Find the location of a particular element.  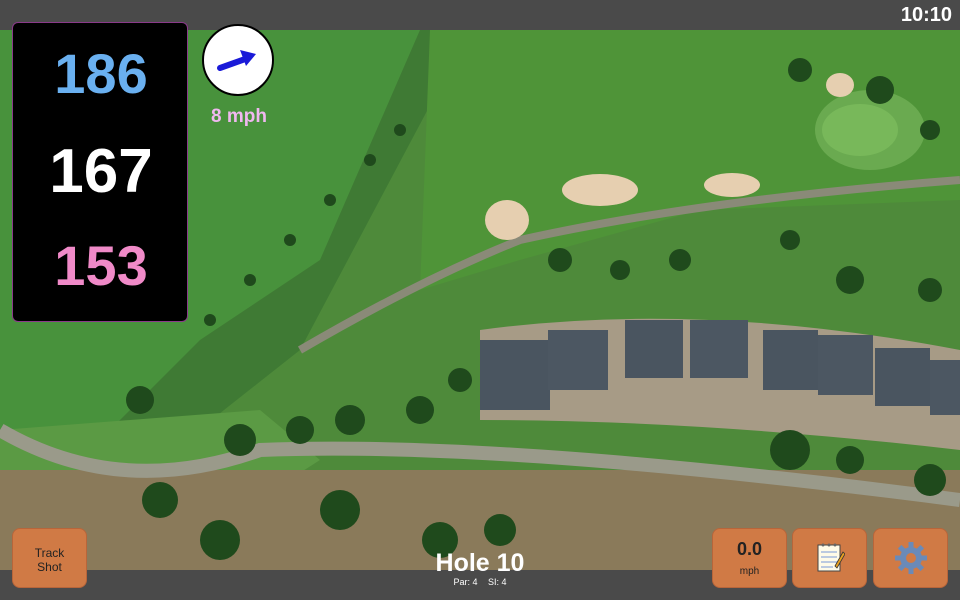

track-shot-button: Track Shot is located at coordinates (49, 558).